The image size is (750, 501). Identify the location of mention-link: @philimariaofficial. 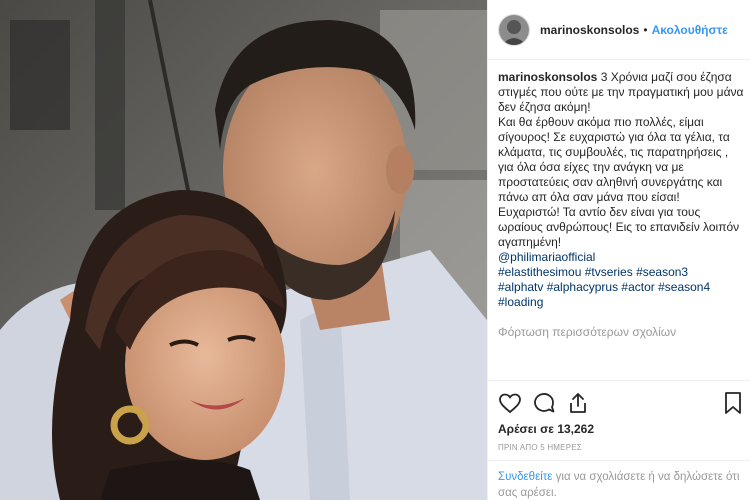
(546, 257).